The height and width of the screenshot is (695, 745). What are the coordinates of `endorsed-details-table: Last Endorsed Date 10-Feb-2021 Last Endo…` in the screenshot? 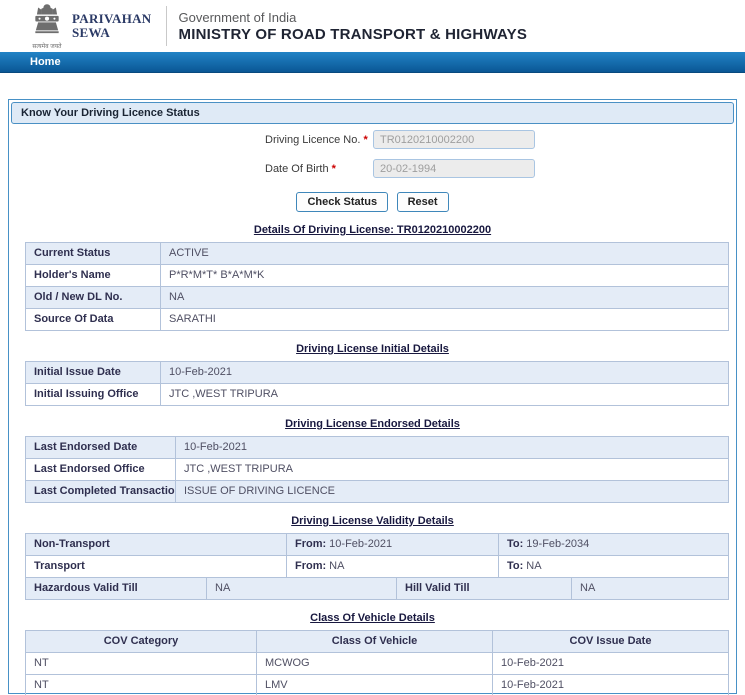 It's located at (377, 469).